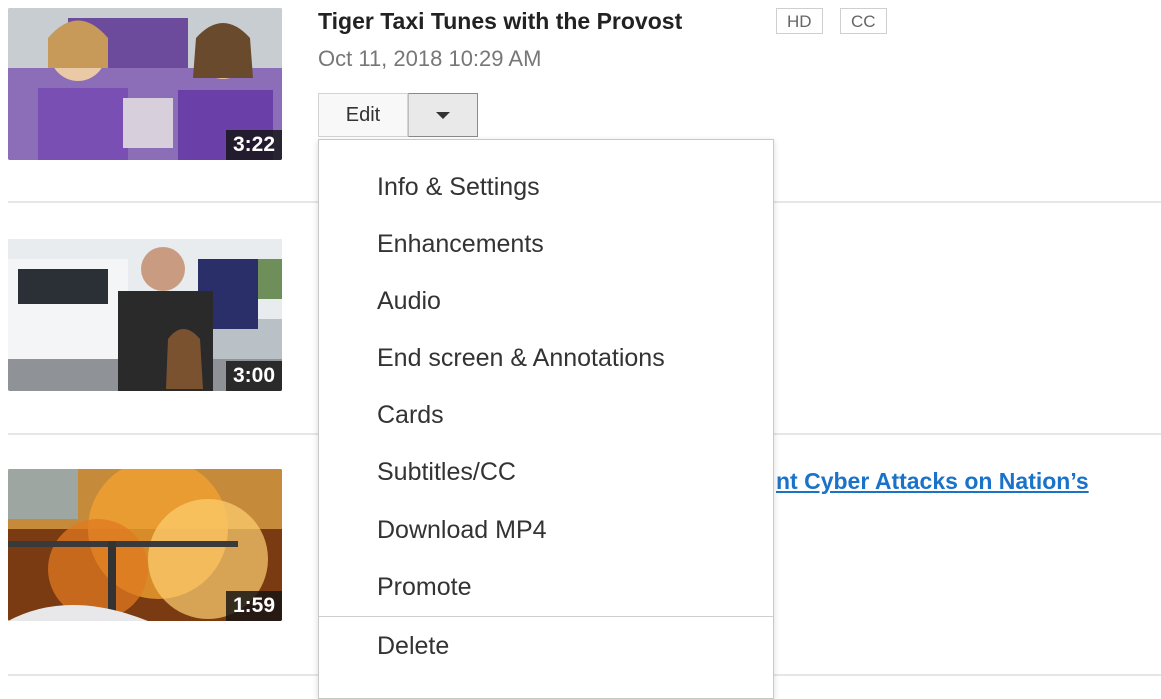  What do you see at coordinates (145, 545) in the screenshot?
I see `video-thumbnail: 1:59` at bounding box center [145, 545].